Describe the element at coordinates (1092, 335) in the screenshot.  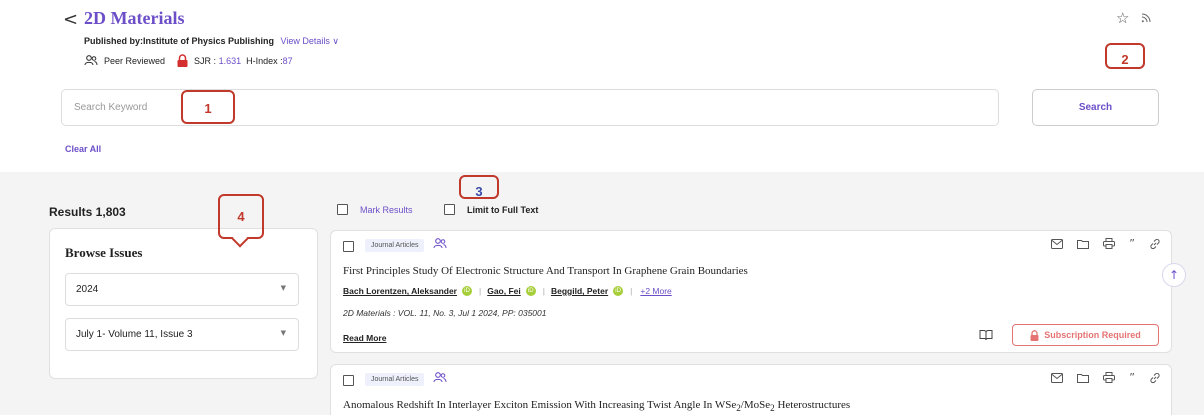
I see `subscription-required-label: Subscription Required` at that location.